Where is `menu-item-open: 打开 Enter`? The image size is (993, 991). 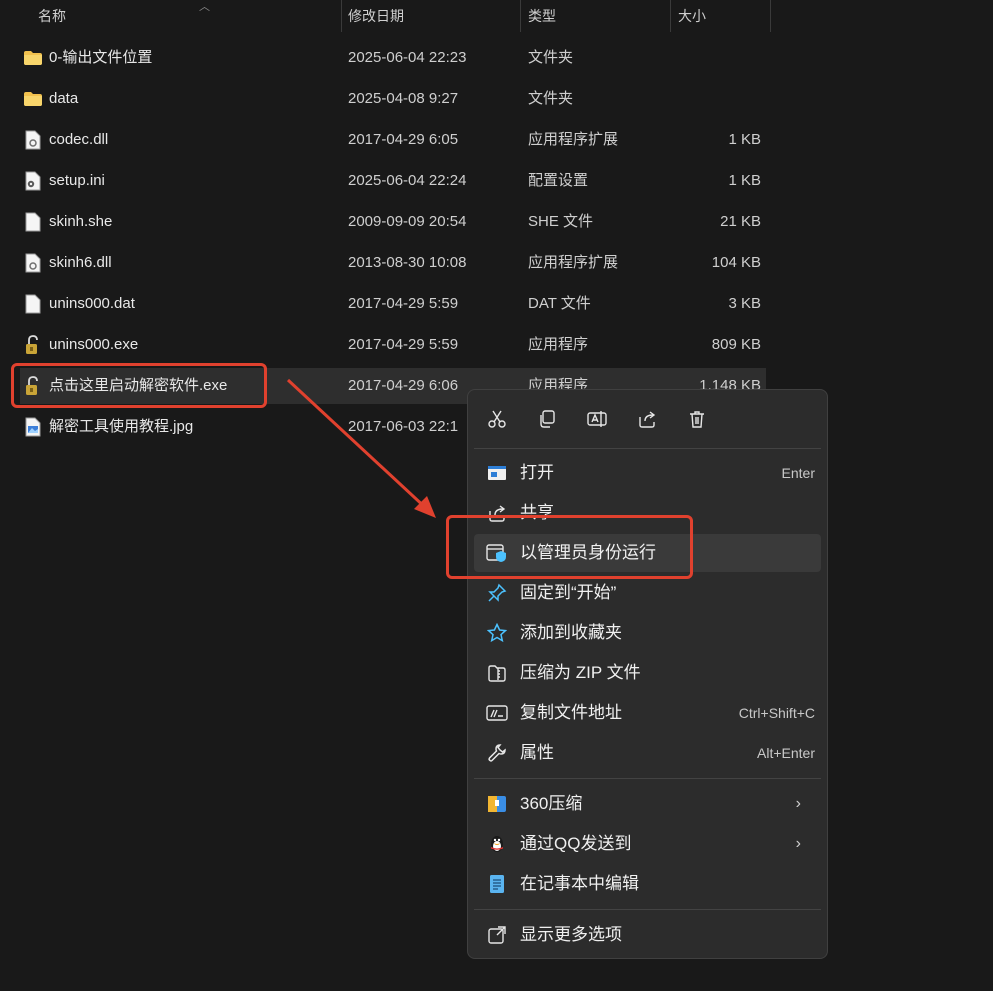 menu-item-open: 打开 Enter is located at coordinates (647, 473).